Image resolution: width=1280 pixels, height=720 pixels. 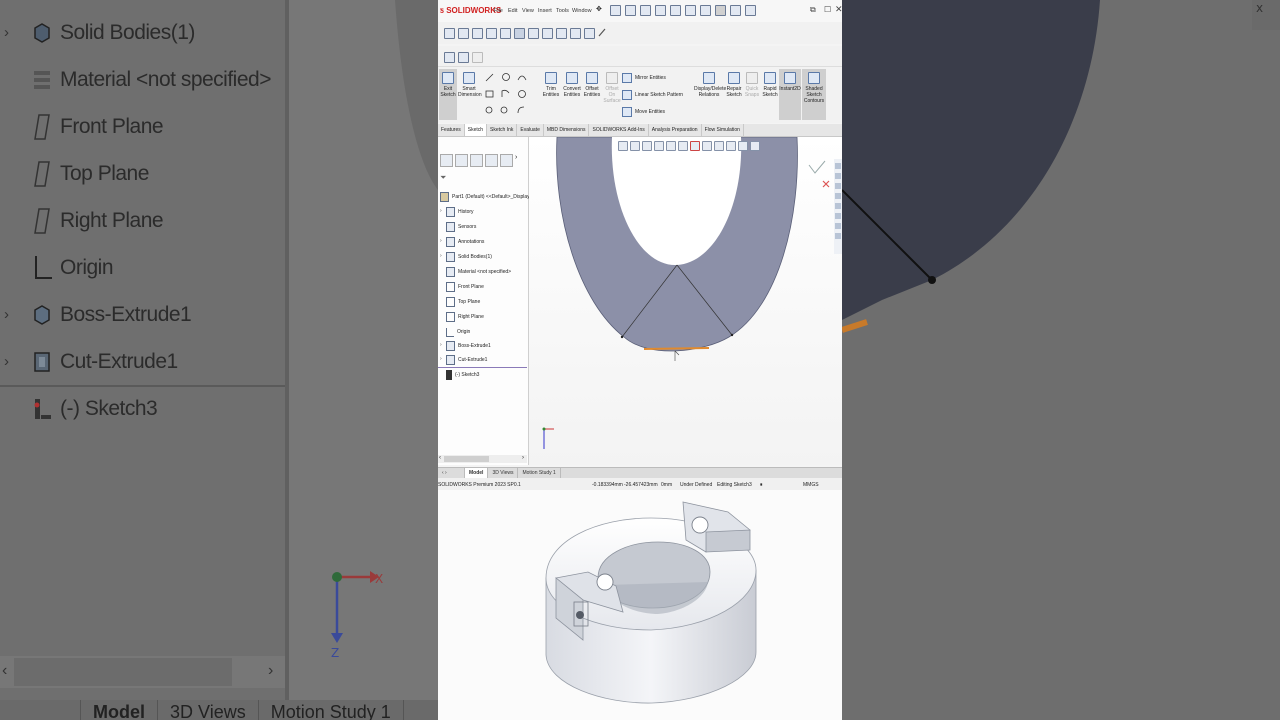 I want to click on move-entities-button: Move Entities, so click(x=643, y=112).